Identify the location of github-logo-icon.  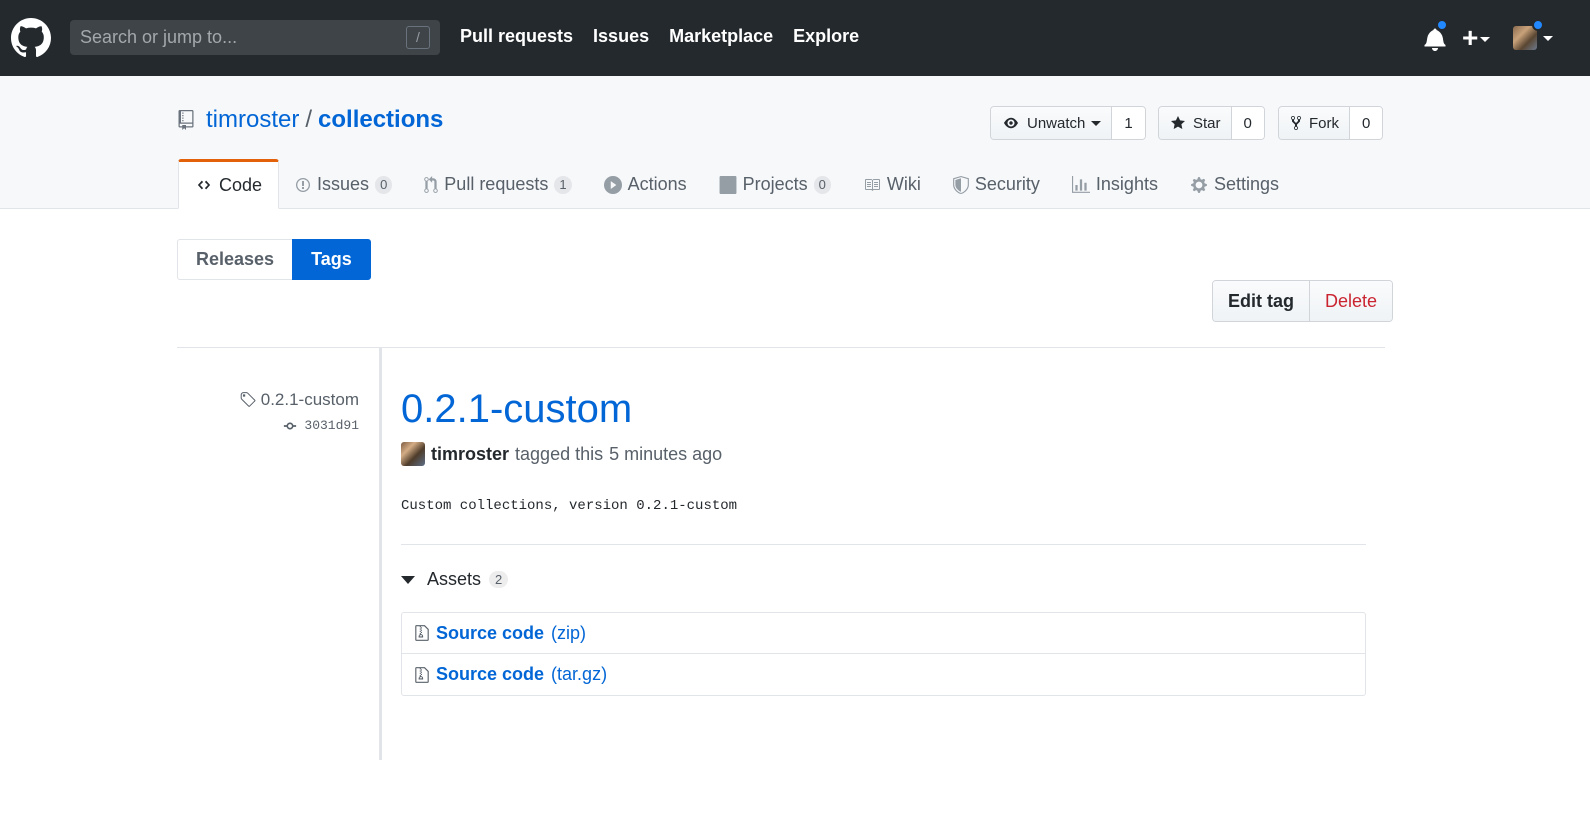
(31, 38).